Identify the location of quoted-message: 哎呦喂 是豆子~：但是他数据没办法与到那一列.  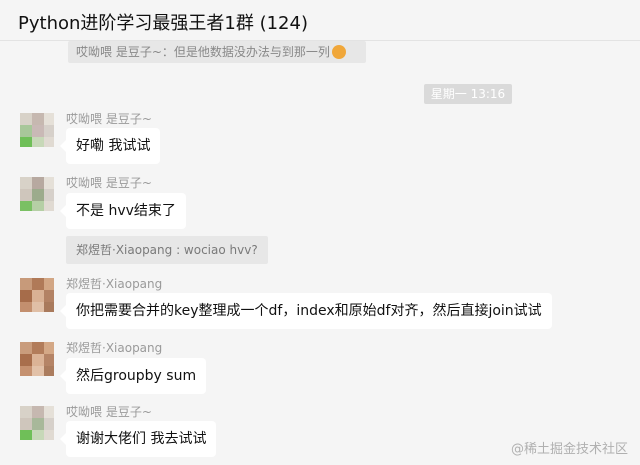
(217, 52).